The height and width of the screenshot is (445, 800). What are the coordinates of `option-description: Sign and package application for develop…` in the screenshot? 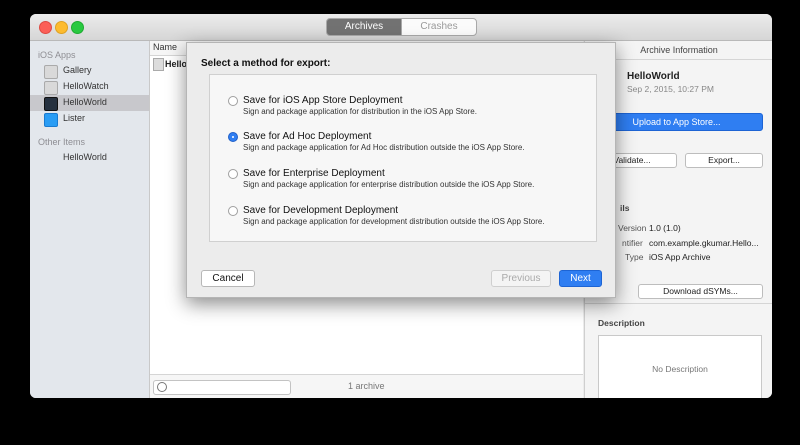 It's located at (394, 221).